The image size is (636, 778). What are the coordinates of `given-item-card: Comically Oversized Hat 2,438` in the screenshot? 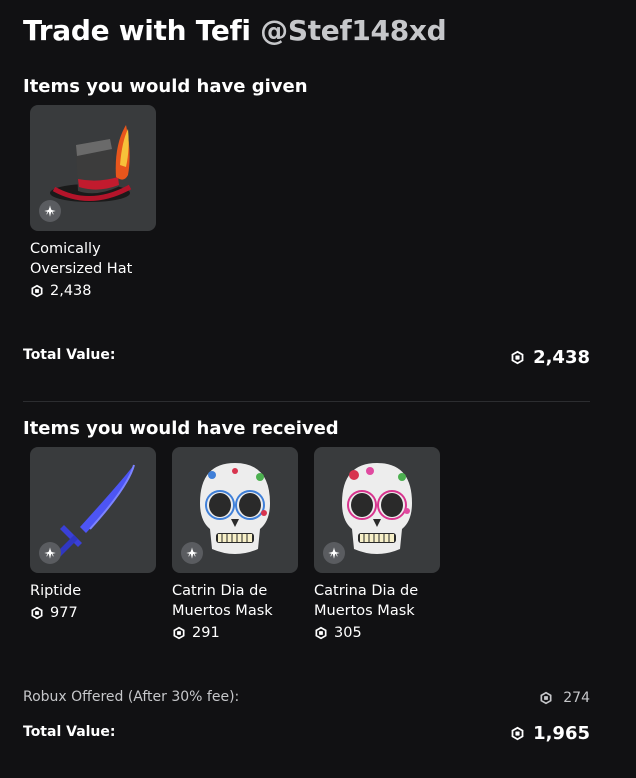 It's located at (93, 202).